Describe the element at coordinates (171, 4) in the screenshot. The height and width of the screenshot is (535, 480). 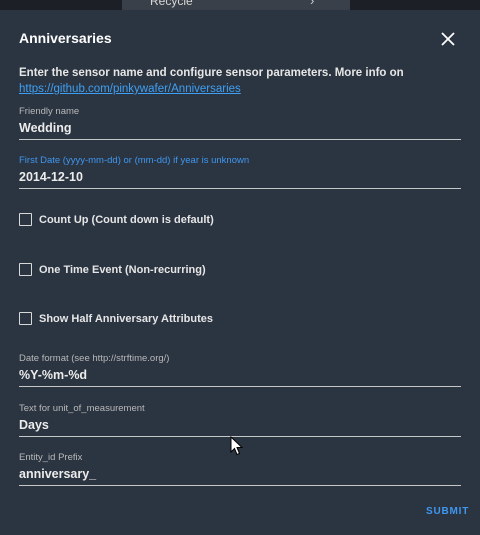
I see `background-list-item-label: Recycle` at that location.